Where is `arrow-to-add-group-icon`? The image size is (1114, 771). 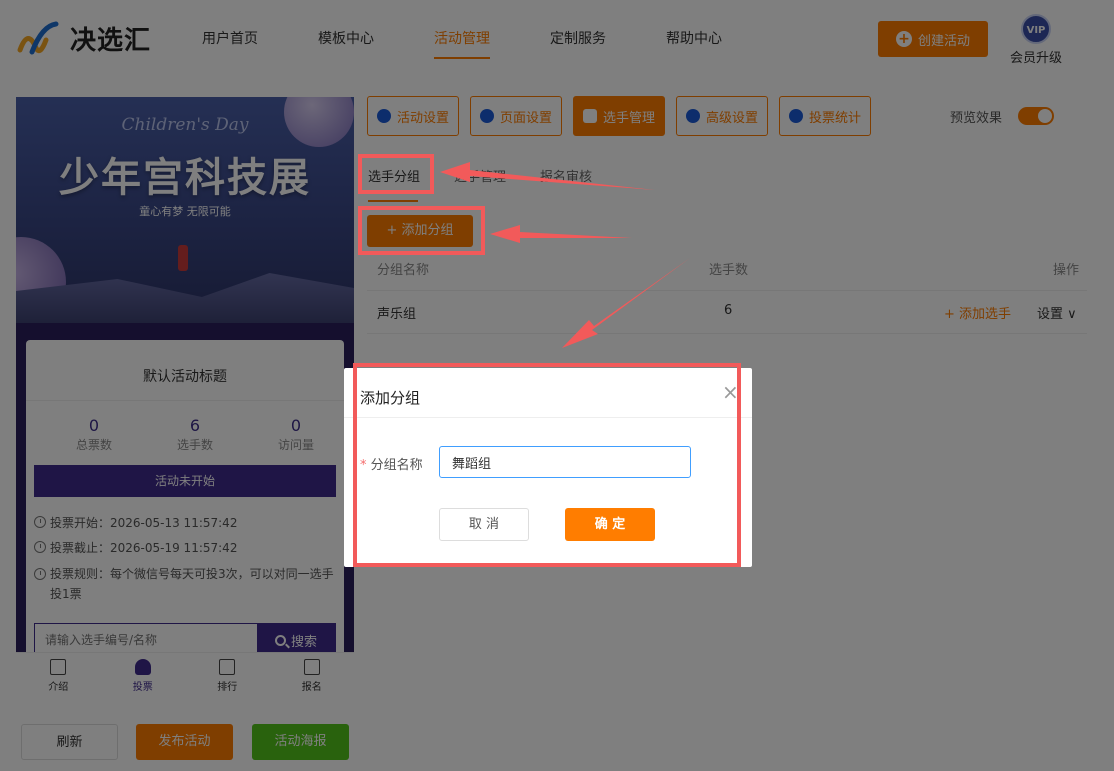
arrow-to-add-group-icon is located at coordinates (561, 234).